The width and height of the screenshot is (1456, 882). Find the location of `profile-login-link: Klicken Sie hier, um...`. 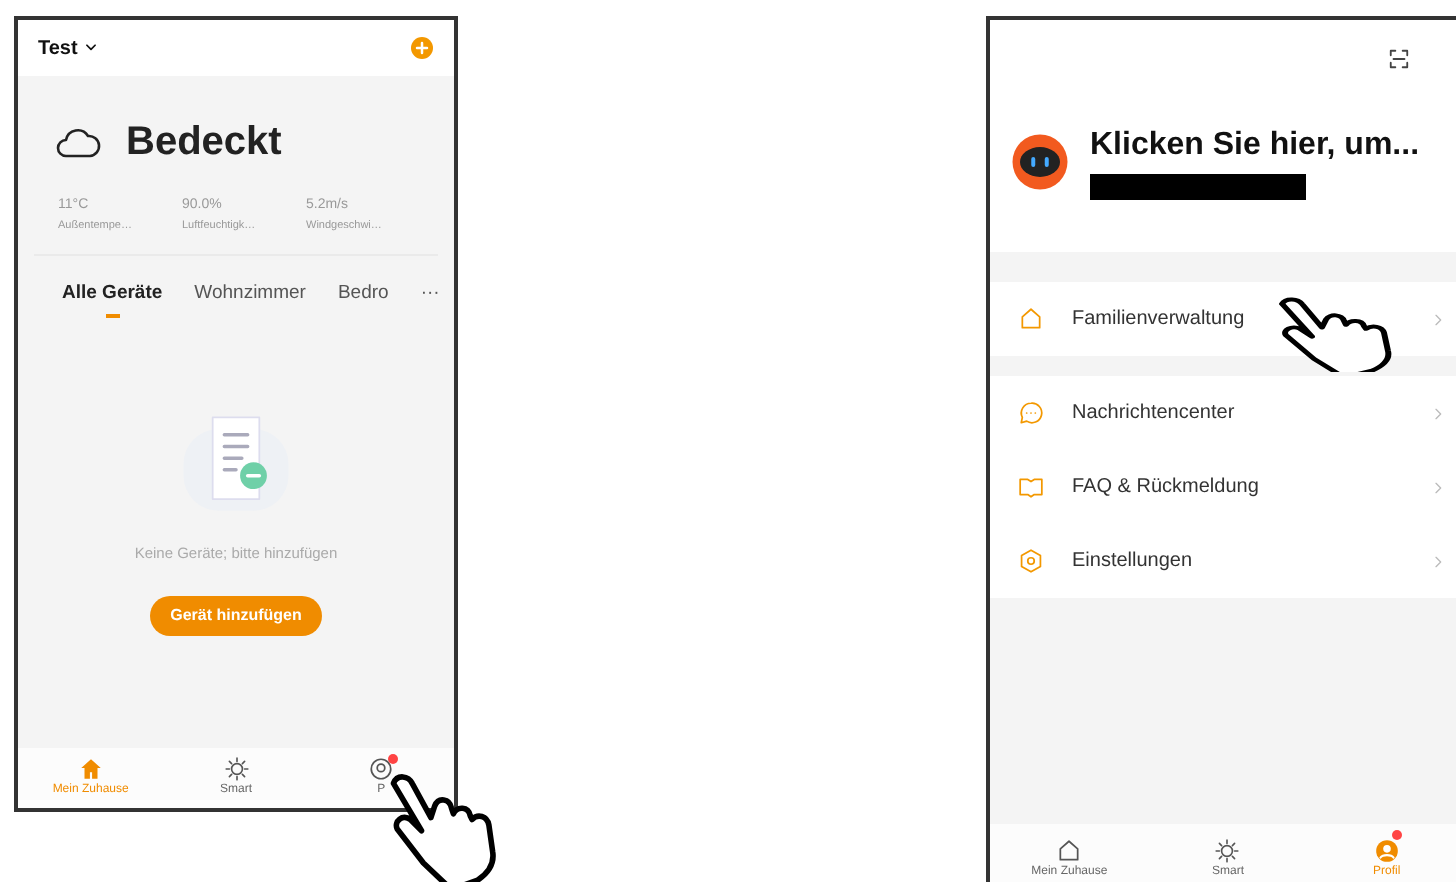

profile-login-link: Klicken Sie hier, um... is located at coordinates (1255, 146).